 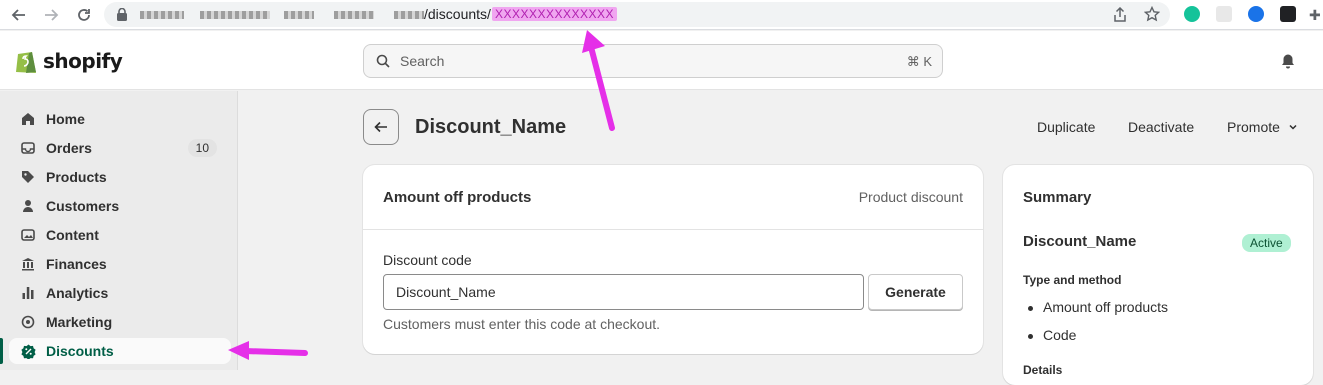 I want to click on deactivate-button: Deactivate, so click(x=1161, y=127).